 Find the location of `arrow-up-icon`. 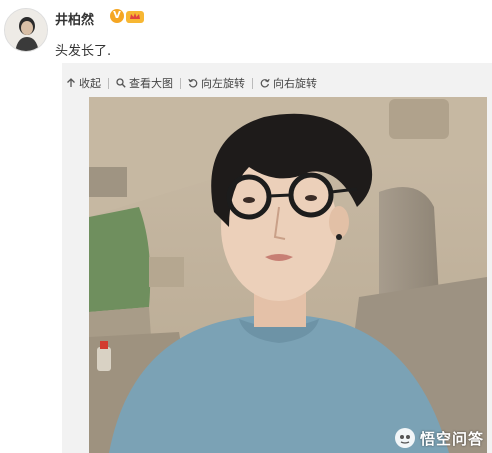

arrow-up-icon is located at coordinates (71, 82).